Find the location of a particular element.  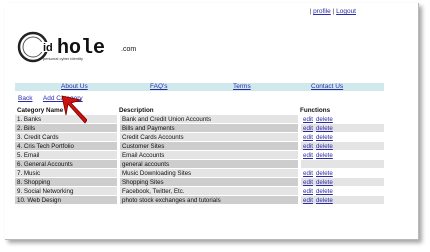

description-cell: Shopping Sites is located at coordinates (207, 182).